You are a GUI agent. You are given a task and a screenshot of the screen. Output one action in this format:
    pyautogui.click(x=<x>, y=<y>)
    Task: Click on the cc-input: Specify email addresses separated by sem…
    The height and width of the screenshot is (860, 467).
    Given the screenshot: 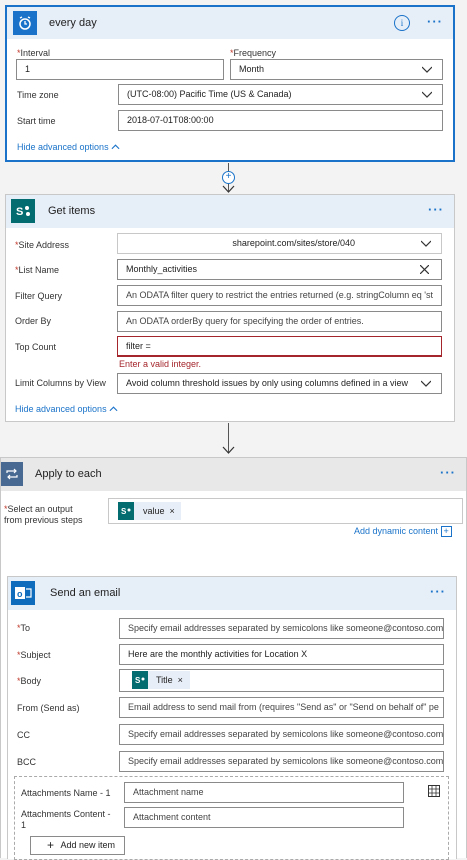 What is the action you would take?
    pyautogui.click(x=281, y=734)
    